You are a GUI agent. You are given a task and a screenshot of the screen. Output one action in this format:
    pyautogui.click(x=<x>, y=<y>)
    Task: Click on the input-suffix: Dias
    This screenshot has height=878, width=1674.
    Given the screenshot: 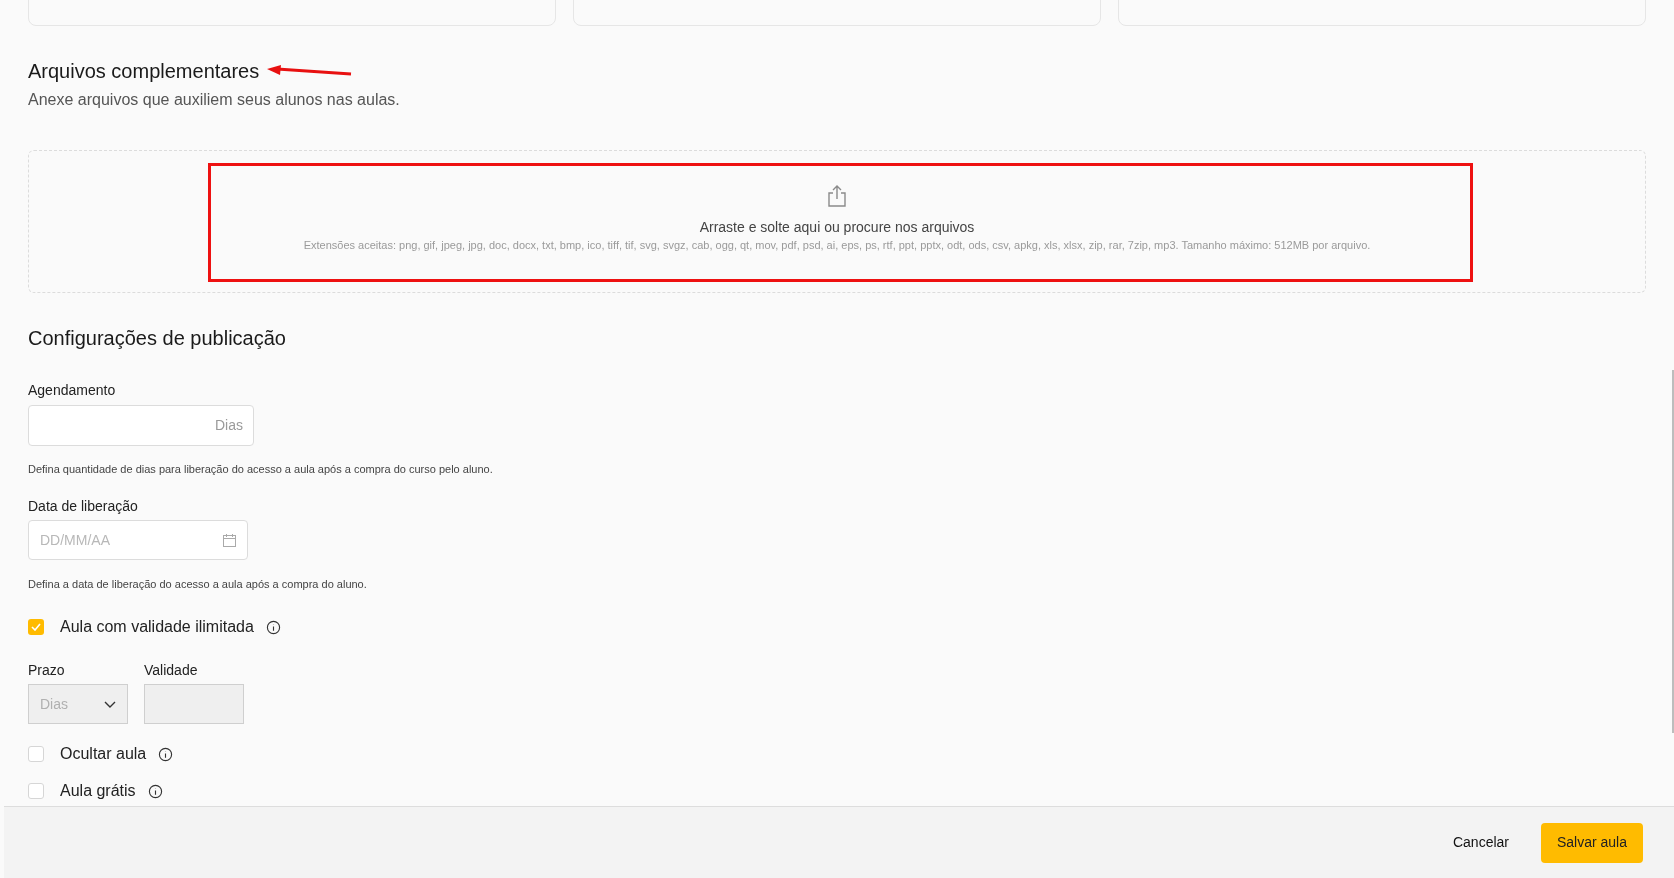 What is the action you would take?
    pyautogui.click(x=229, y=425)
    